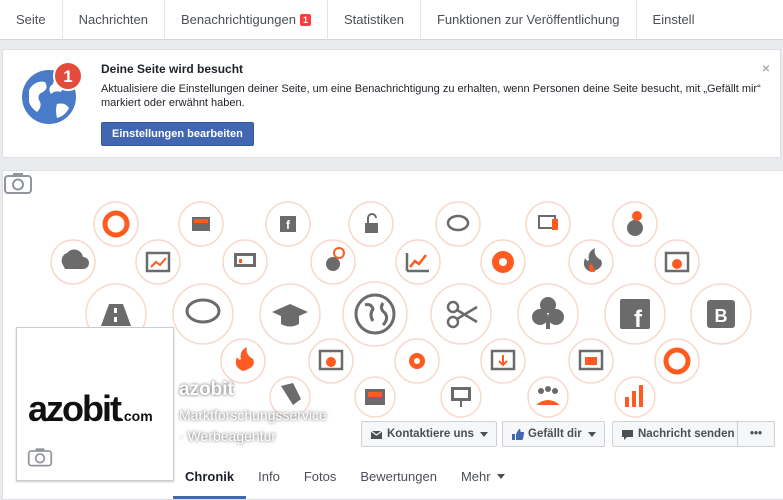 The width and height of the screenshot is (783, 500). What do you see at coordinates (518, 434) in the screenshot?
I see `thumbs-up-icon` at bounding box center [518, 434].